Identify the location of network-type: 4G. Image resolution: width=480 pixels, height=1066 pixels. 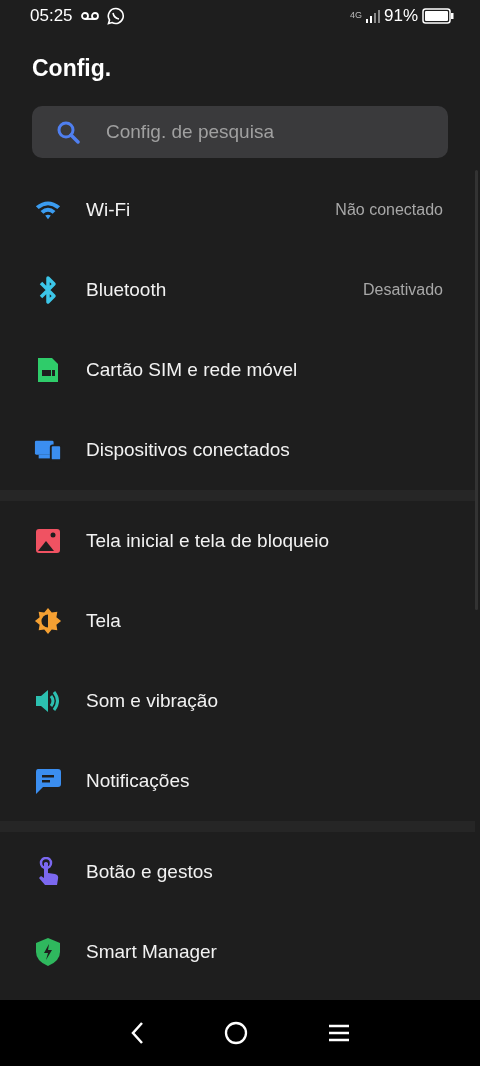
(355, 15).